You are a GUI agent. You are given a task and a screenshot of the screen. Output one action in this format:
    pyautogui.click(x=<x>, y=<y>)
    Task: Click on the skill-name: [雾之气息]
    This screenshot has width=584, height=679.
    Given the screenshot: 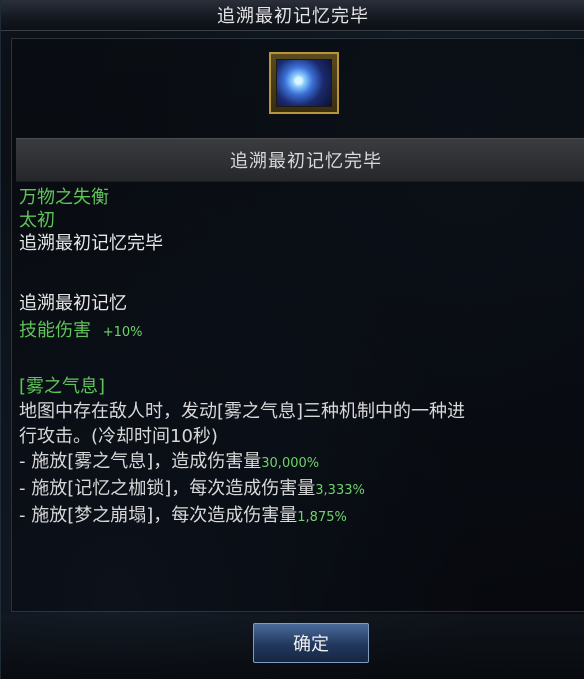 What is the action you would take?
    pyautogui.click(x=62, y=386)
    